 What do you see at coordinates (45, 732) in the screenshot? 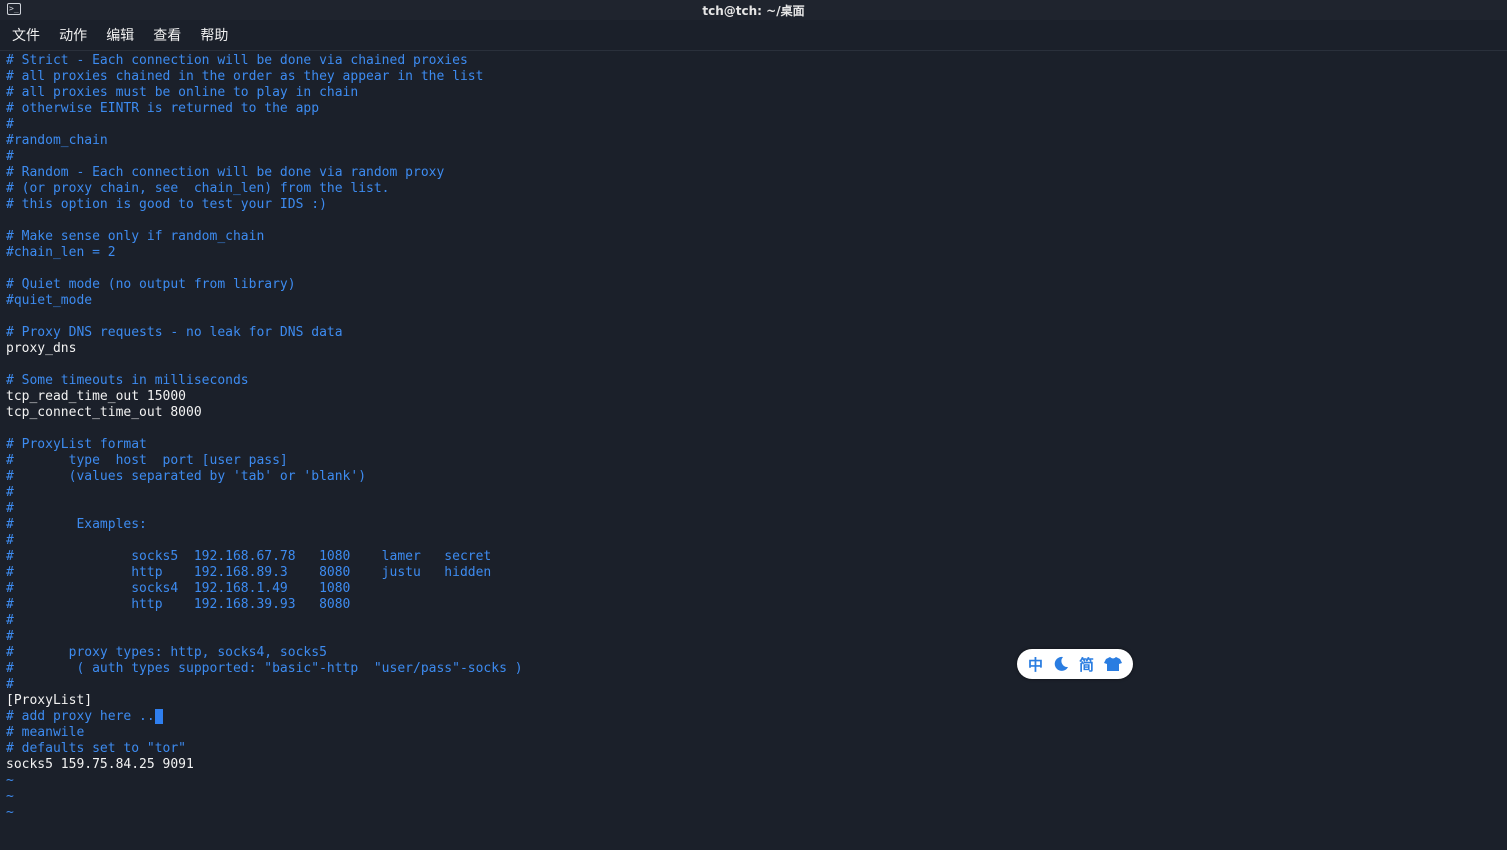
I see `terminal-line: # meanwile` at bounding box center [45, 732].